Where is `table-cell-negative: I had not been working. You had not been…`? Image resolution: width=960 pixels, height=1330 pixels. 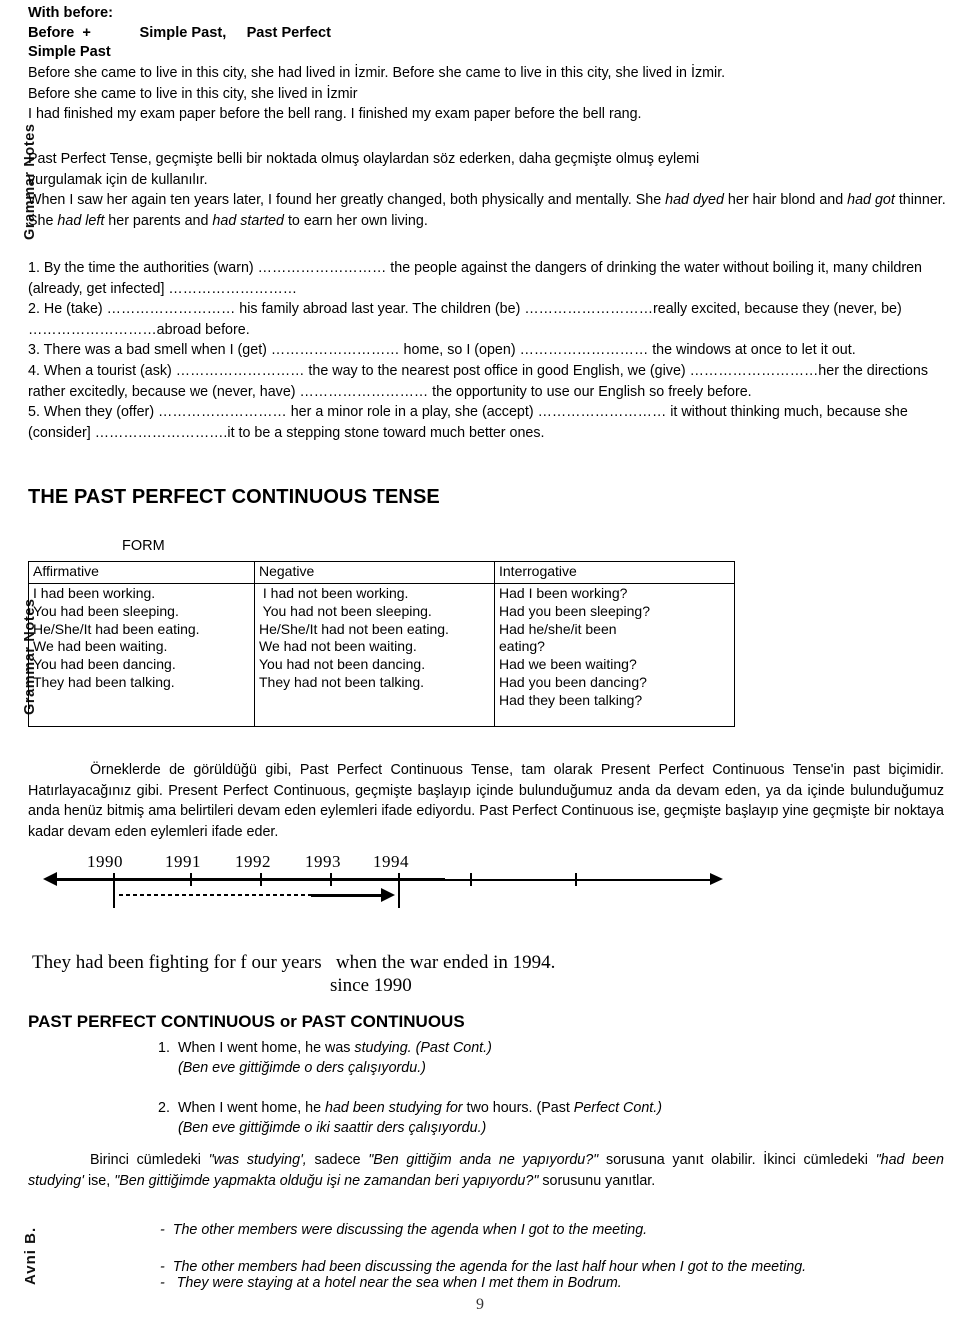
table-cell-negative: I had not been working. You had not been… is located at coordinates (374, 655).